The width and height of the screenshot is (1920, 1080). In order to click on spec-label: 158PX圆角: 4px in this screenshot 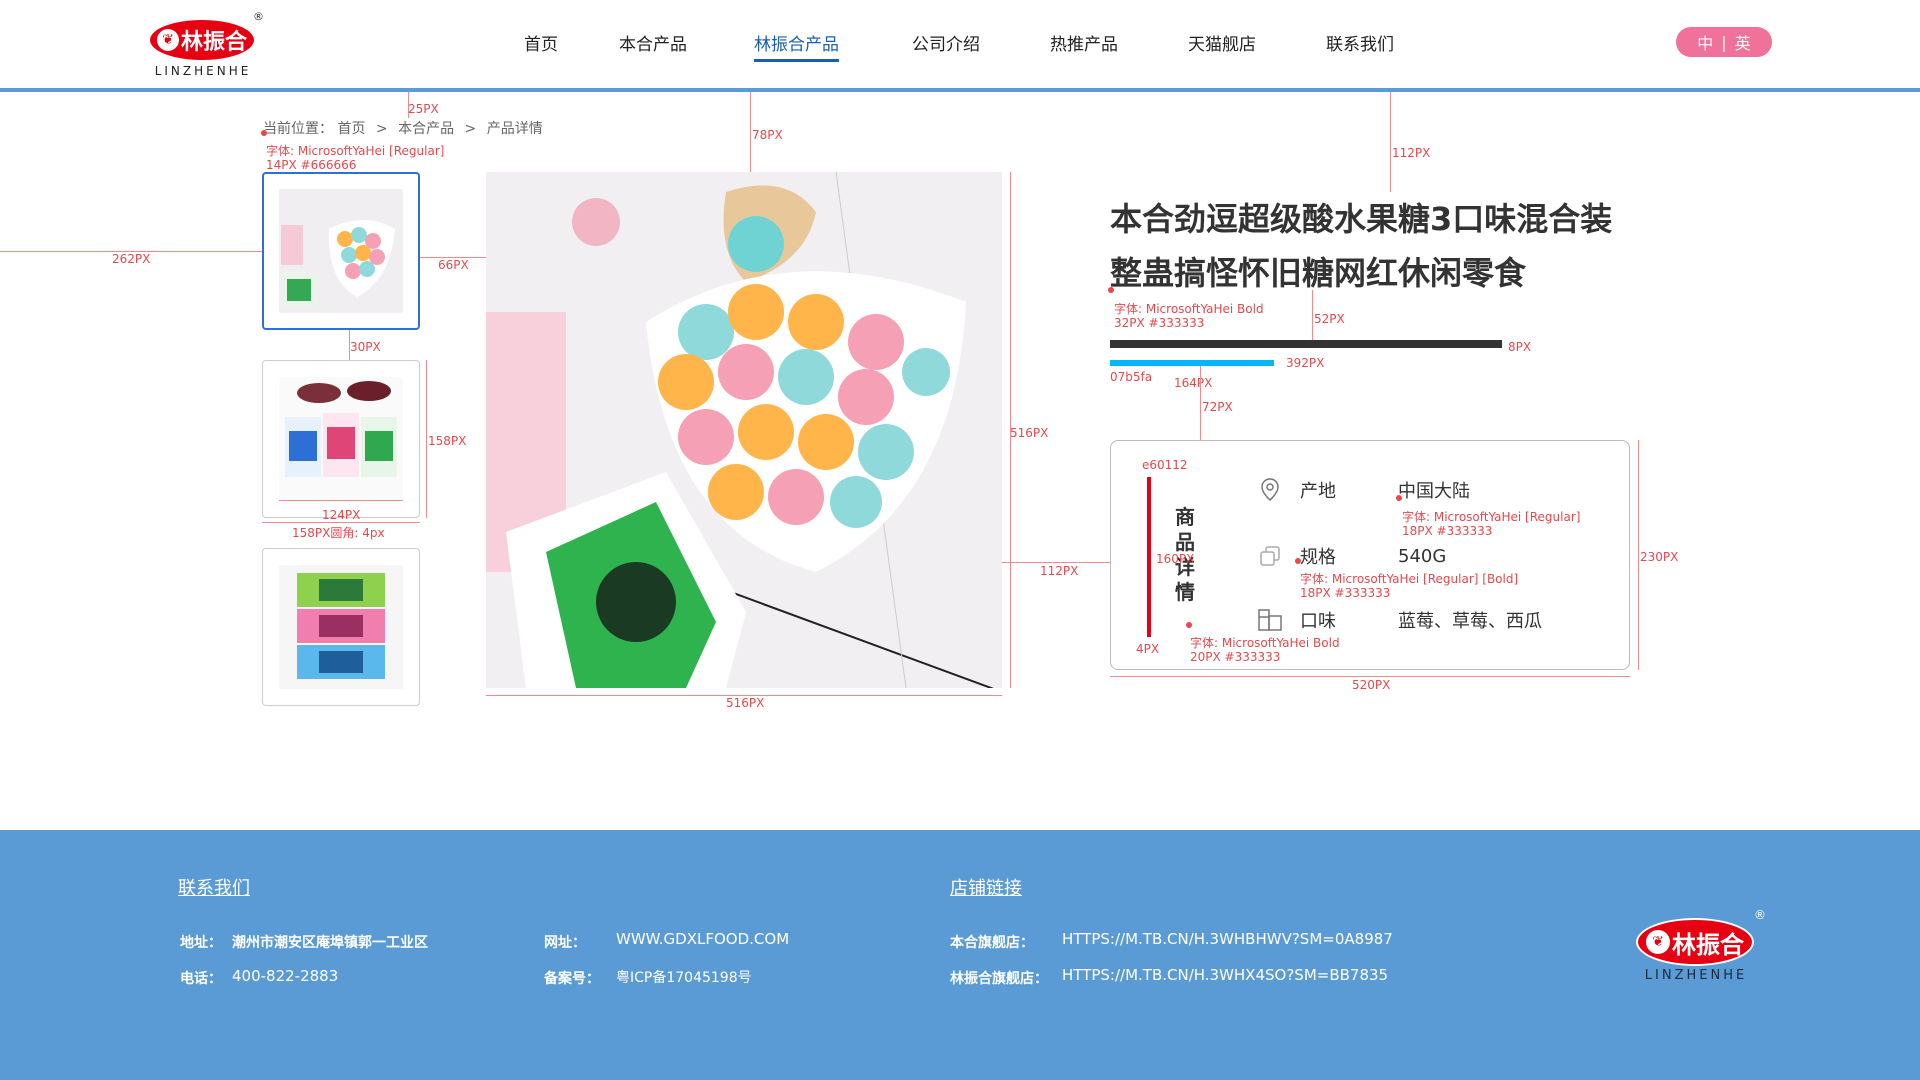, I will do `click(338, 533)`.